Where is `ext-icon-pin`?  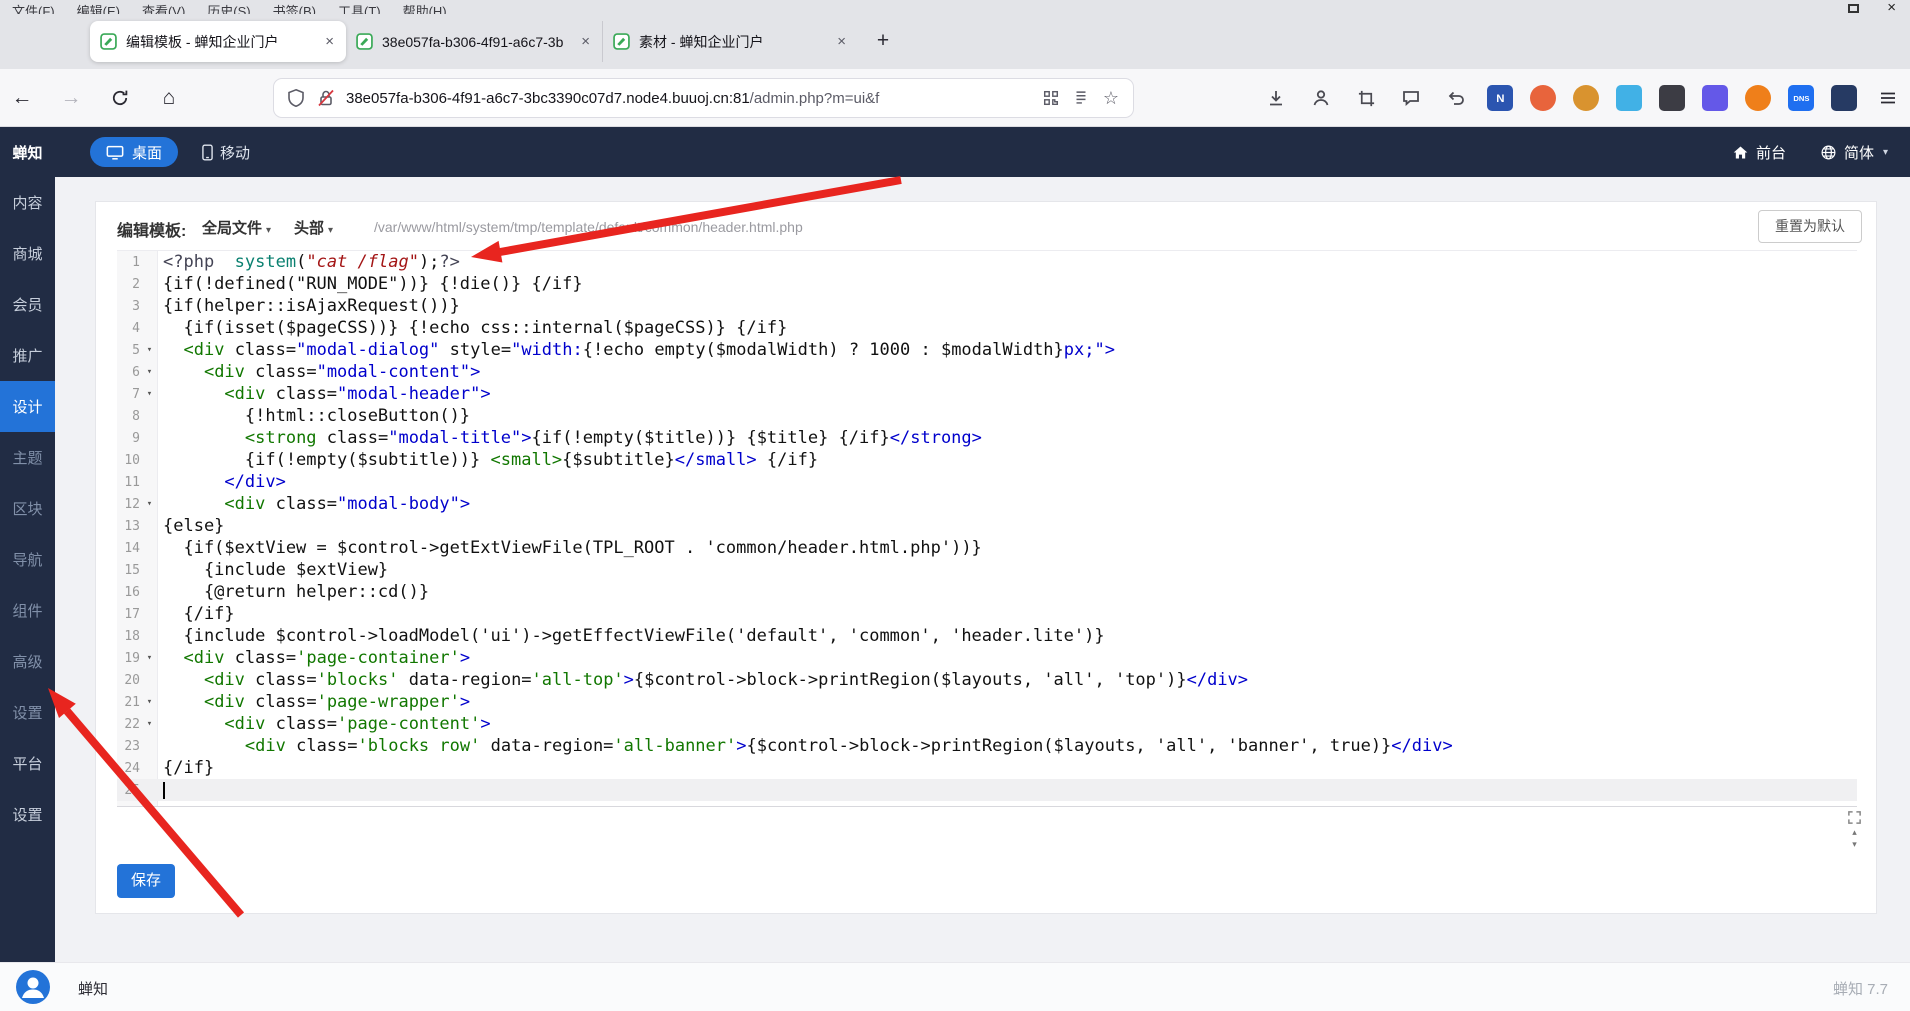 ext-icon-pin is located at coordinates (1543, 98).